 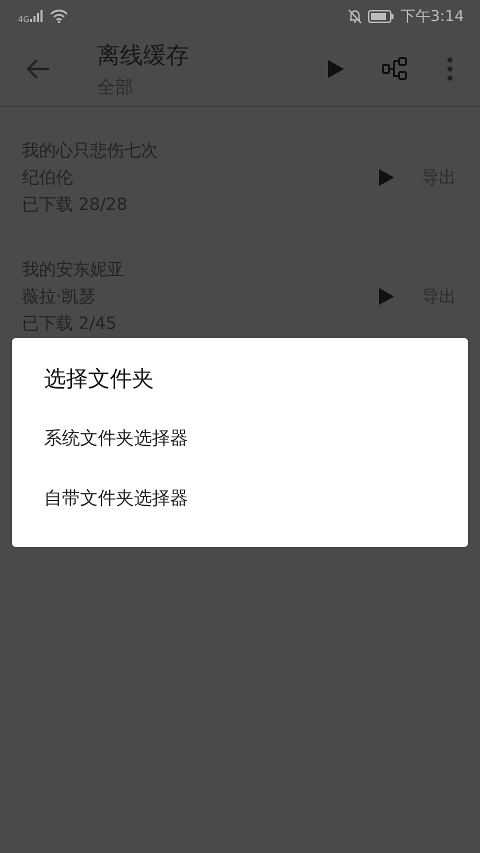 I want to click on dialog-option: 系统文件夹选择器, so click(x=240, y=438).